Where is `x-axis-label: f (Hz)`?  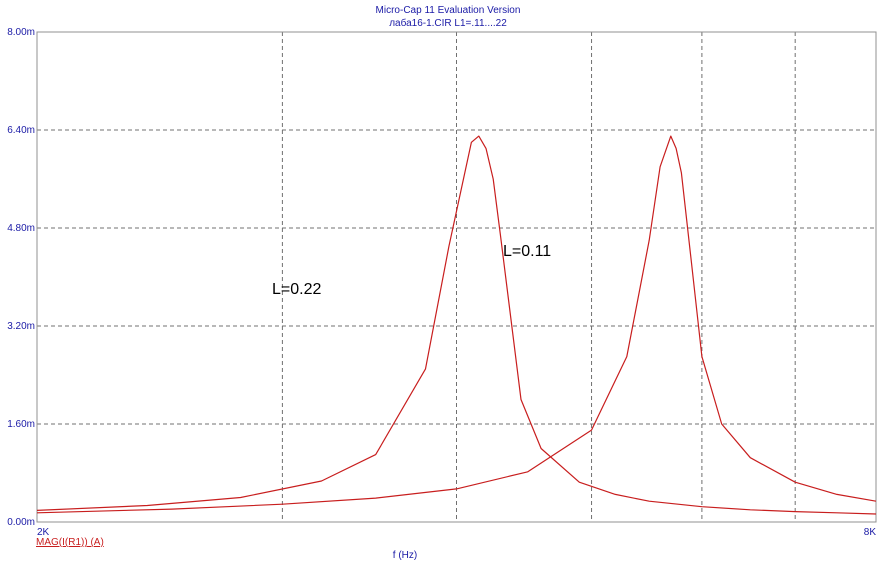 x-axis-label: f (Hz) is located at coordinates (405, 555).